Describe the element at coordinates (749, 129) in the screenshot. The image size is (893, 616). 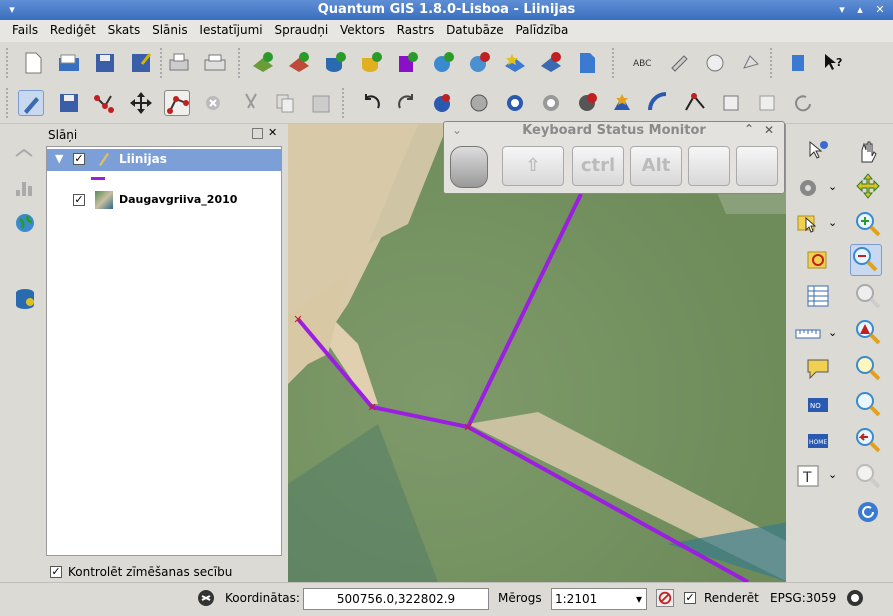
I see `kbd-collapse-icon: ⌃` at that location.